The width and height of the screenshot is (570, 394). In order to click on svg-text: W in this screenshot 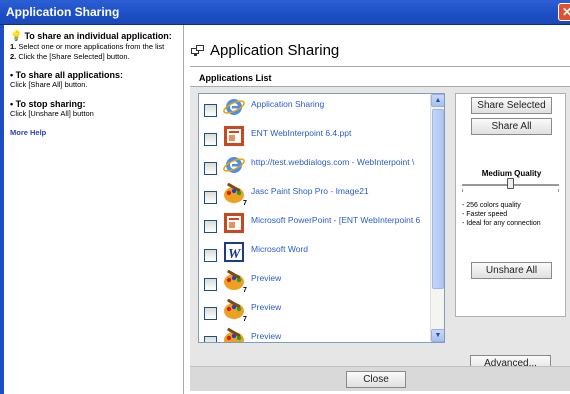, I will do `click(235, 254)`.